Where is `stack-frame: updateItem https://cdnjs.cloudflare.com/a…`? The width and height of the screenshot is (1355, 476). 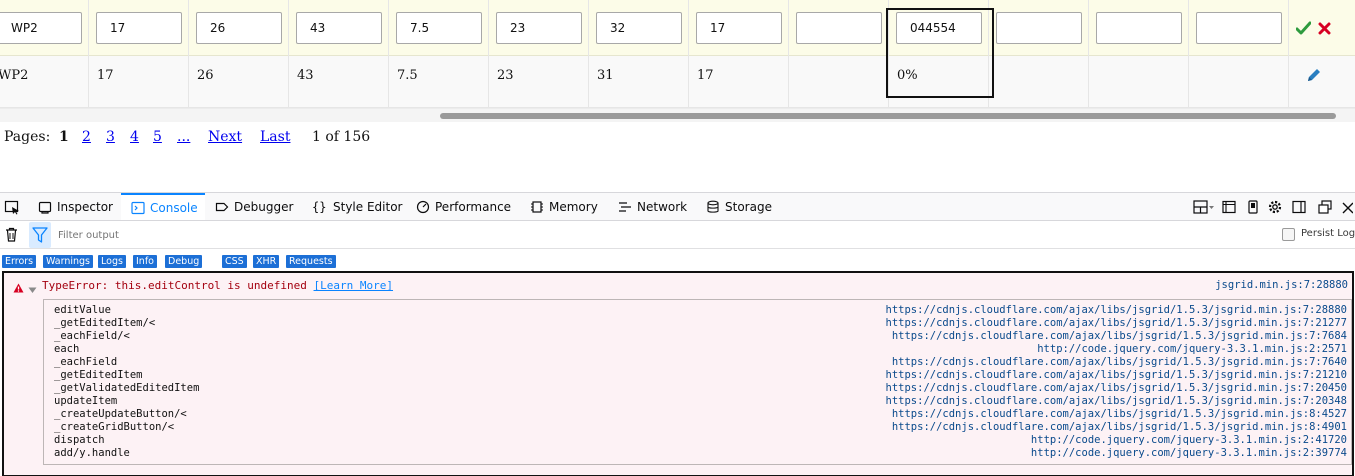 stack-frame: updateItem https://cdnjs.cloudflare.com/a… is located at coordinates (697, 401).